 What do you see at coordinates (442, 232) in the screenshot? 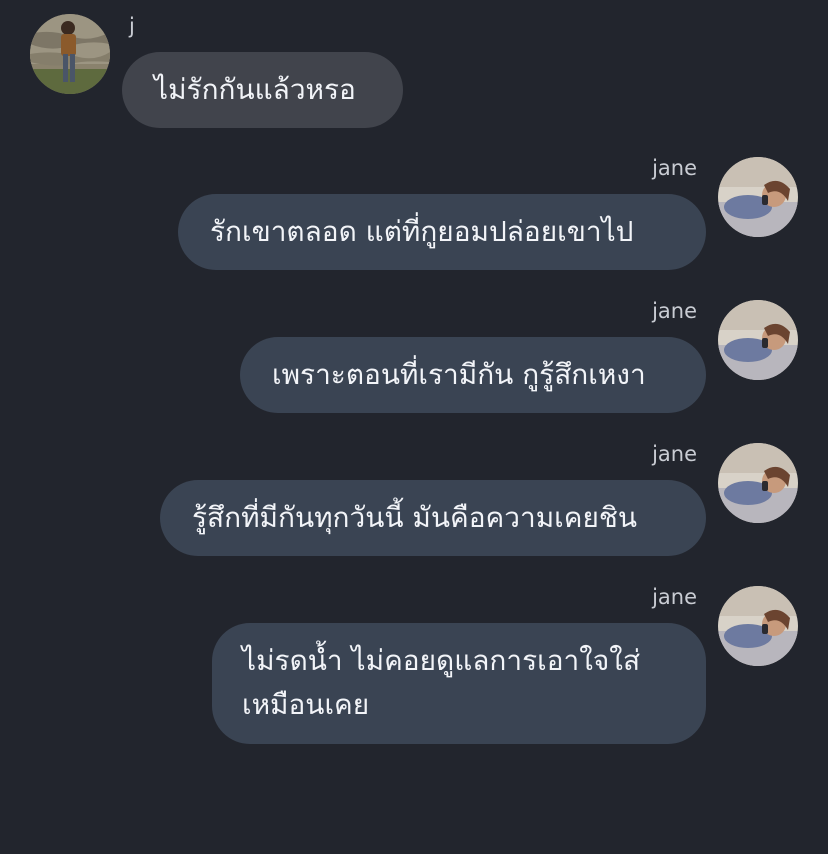
I see `message-bubble-outgoing: รักเขาตลอด แต่ที่กูยอมปล่อยเขาไป` at bounding box center [442, 232].